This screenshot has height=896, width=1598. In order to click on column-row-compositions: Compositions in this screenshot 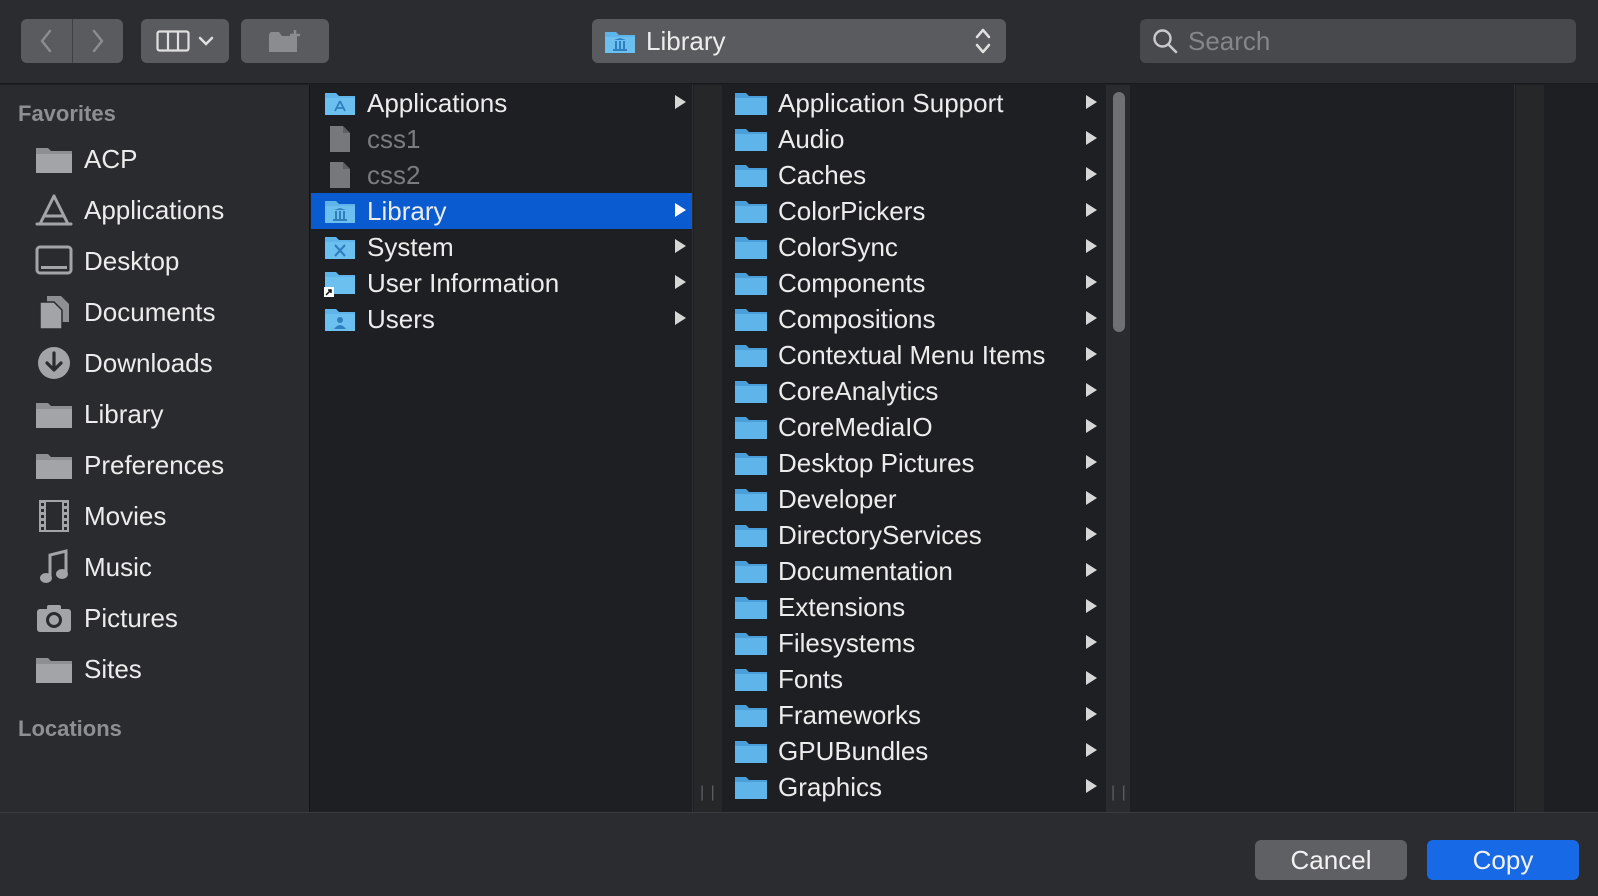, I will do `click(912, 319)`.